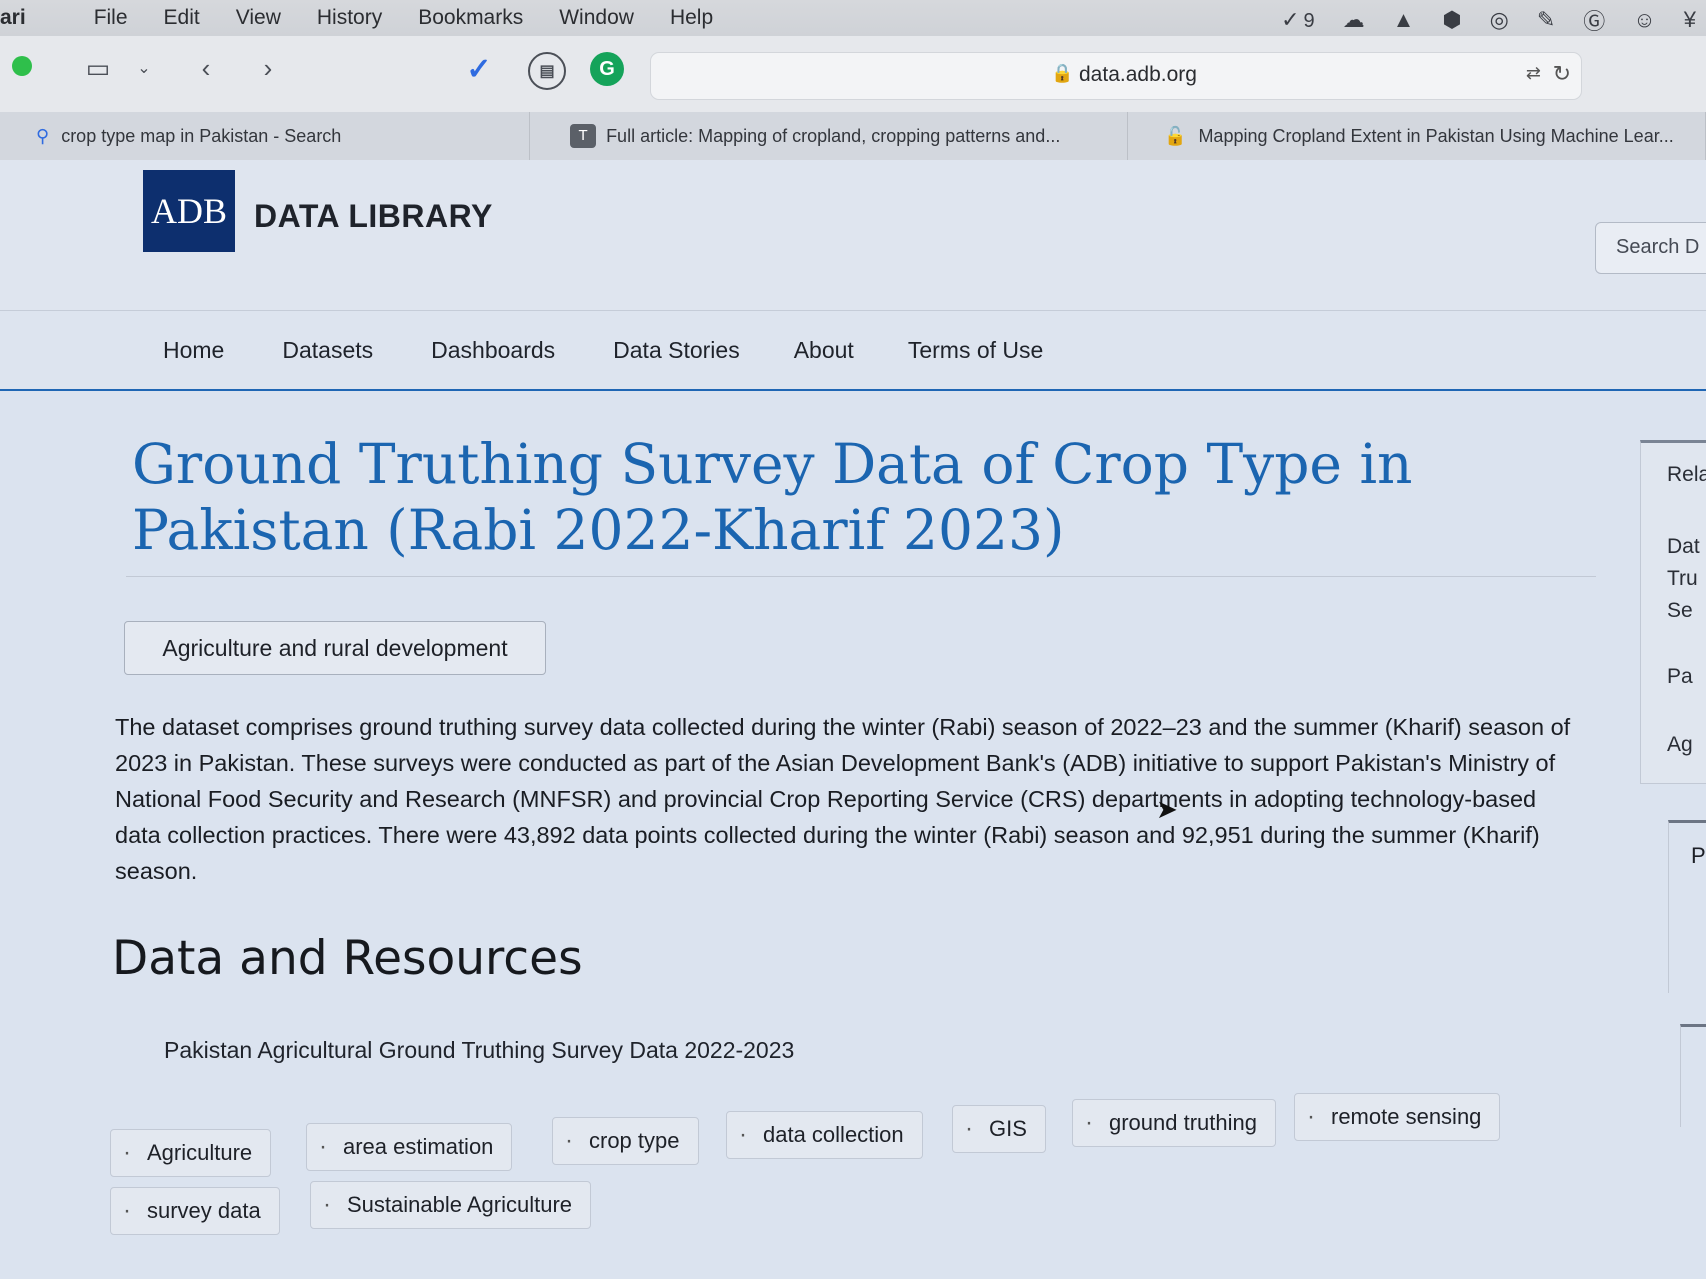  Describe the element at coordinates (596, 18) in the screenshot. I see `menu-window: Window` at that location.